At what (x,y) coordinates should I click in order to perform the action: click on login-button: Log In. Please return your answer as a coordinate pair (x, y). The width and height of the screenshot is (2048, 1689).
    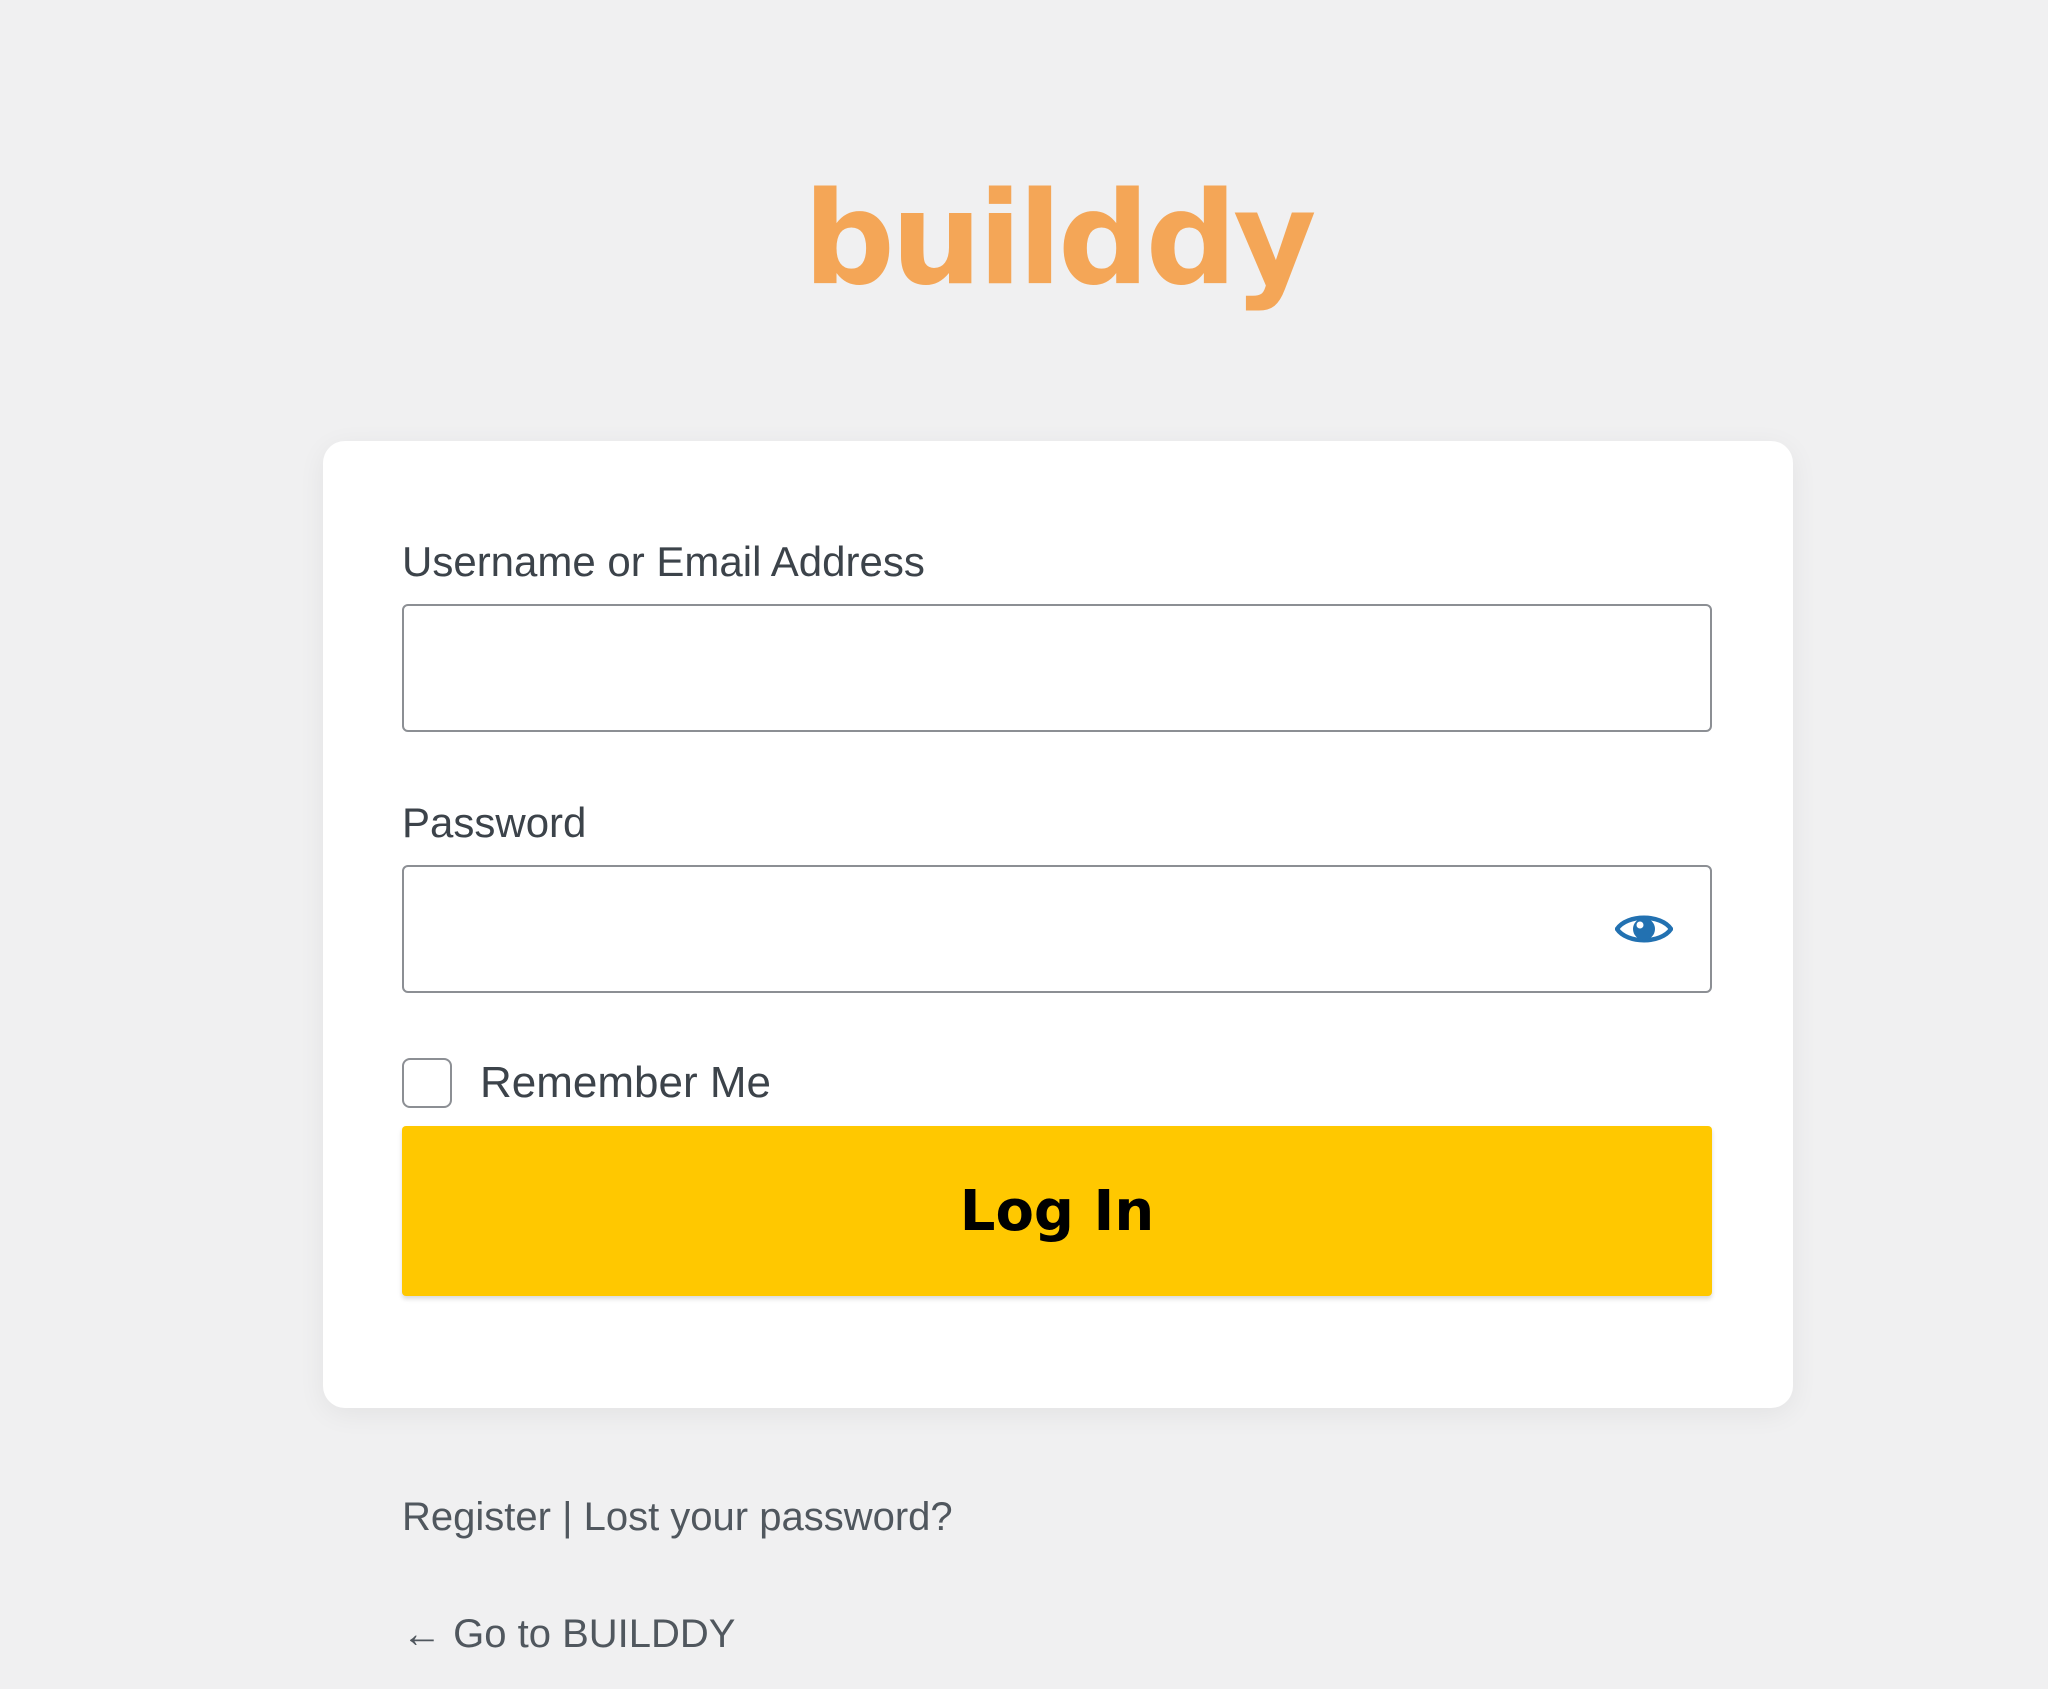
    Looking at the image, I should click on (1057, 1211).